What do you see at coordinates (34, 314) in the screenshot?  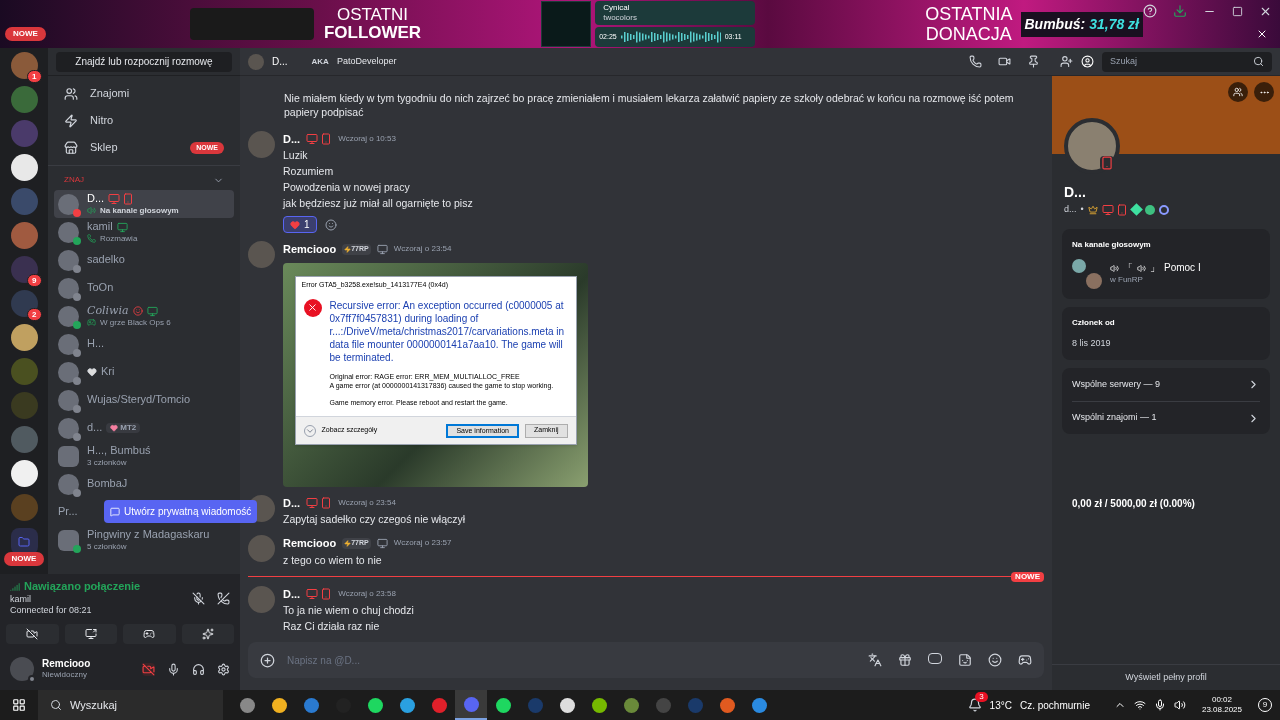 I see `unread-badge: 2` at bounding box center [34, 314].